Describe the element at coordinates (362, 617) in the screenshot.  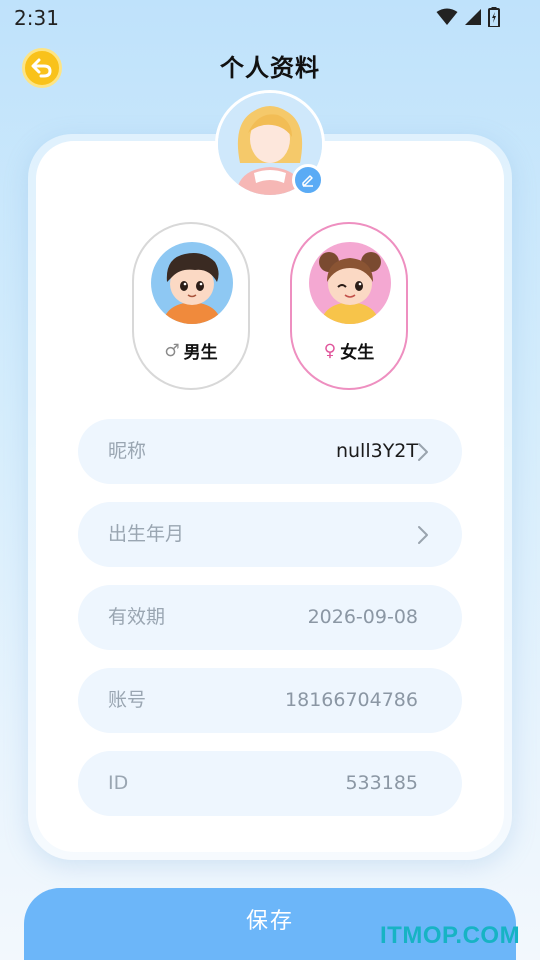
I see `field-value: 2026-09-08` at that location.